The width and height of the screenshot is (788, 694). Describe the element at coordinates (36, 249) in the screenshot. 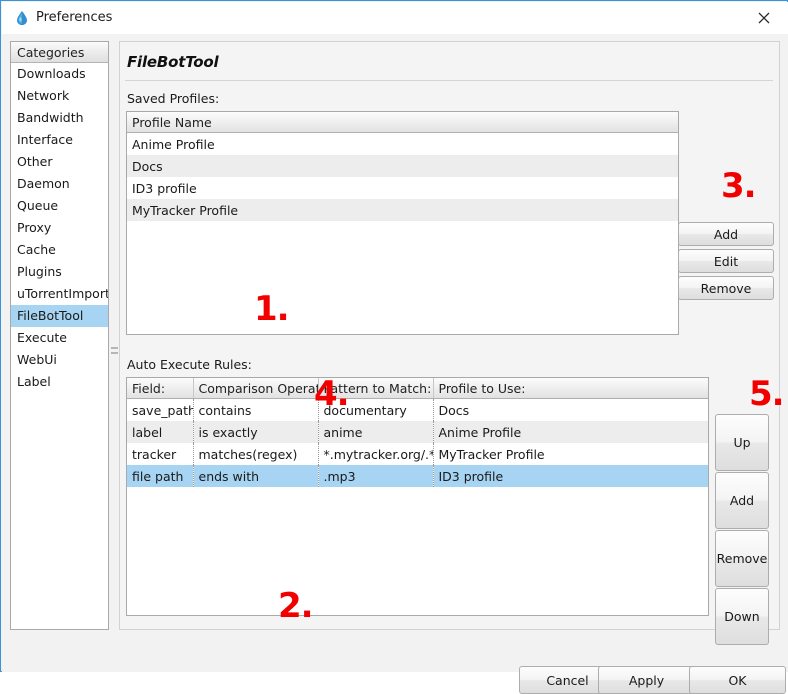

I see `sidebar-item-label: Cache` at that location.